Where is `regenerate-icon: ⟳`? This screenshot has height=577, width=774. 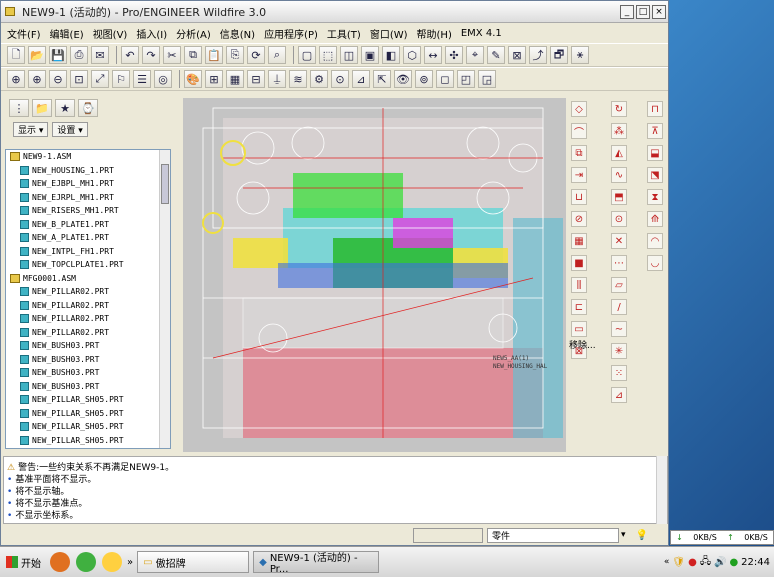 regenerate-icon: ⟳ is located at coordinates (256, 55).